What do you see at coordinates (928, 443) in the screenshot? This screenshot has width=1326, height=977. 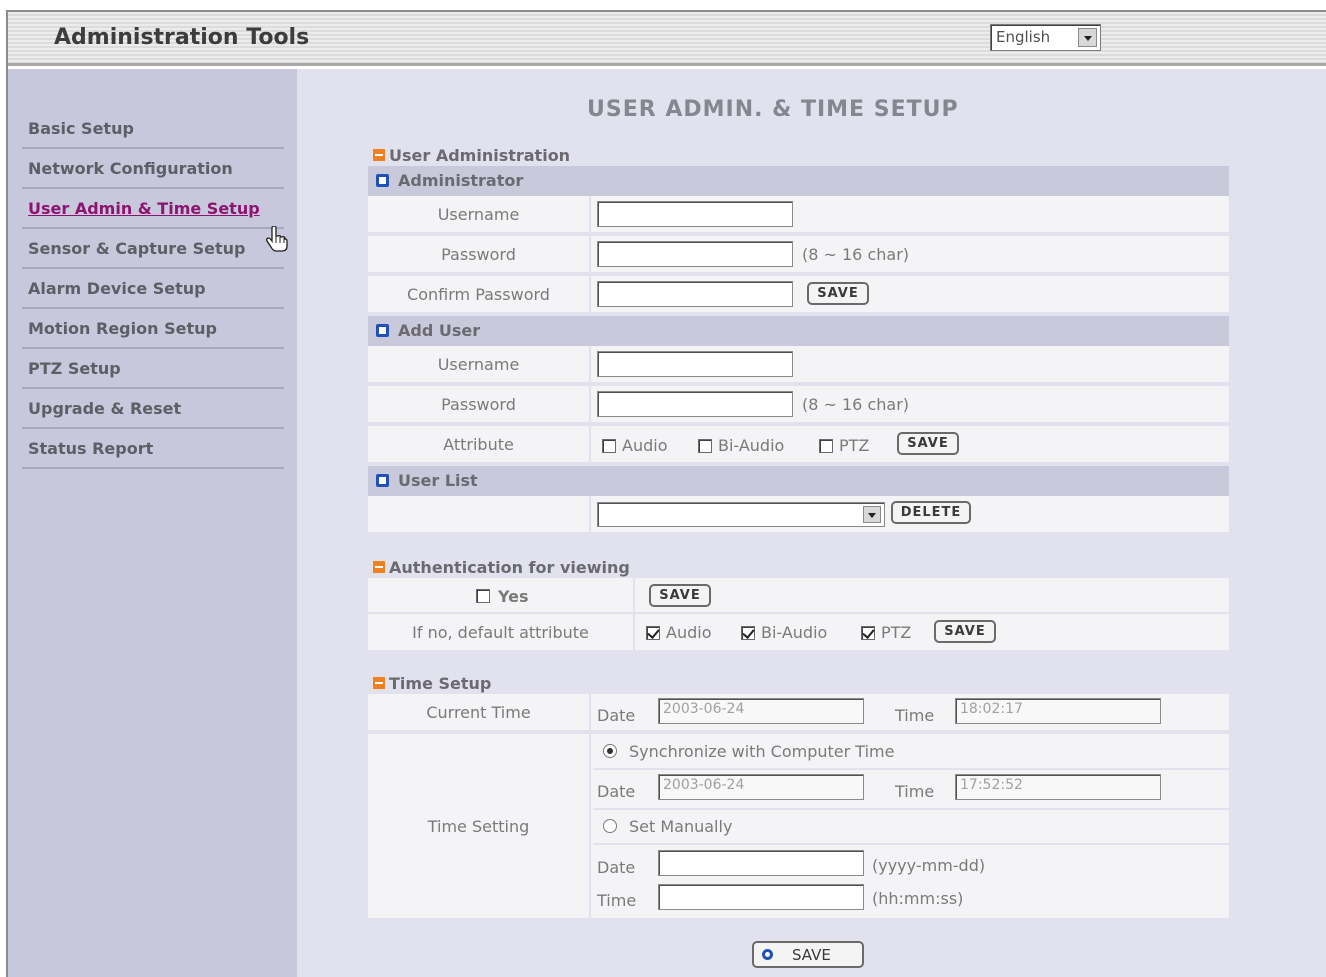 I see `add-user-save-button: SAVE` at bounding box center [928, 443].